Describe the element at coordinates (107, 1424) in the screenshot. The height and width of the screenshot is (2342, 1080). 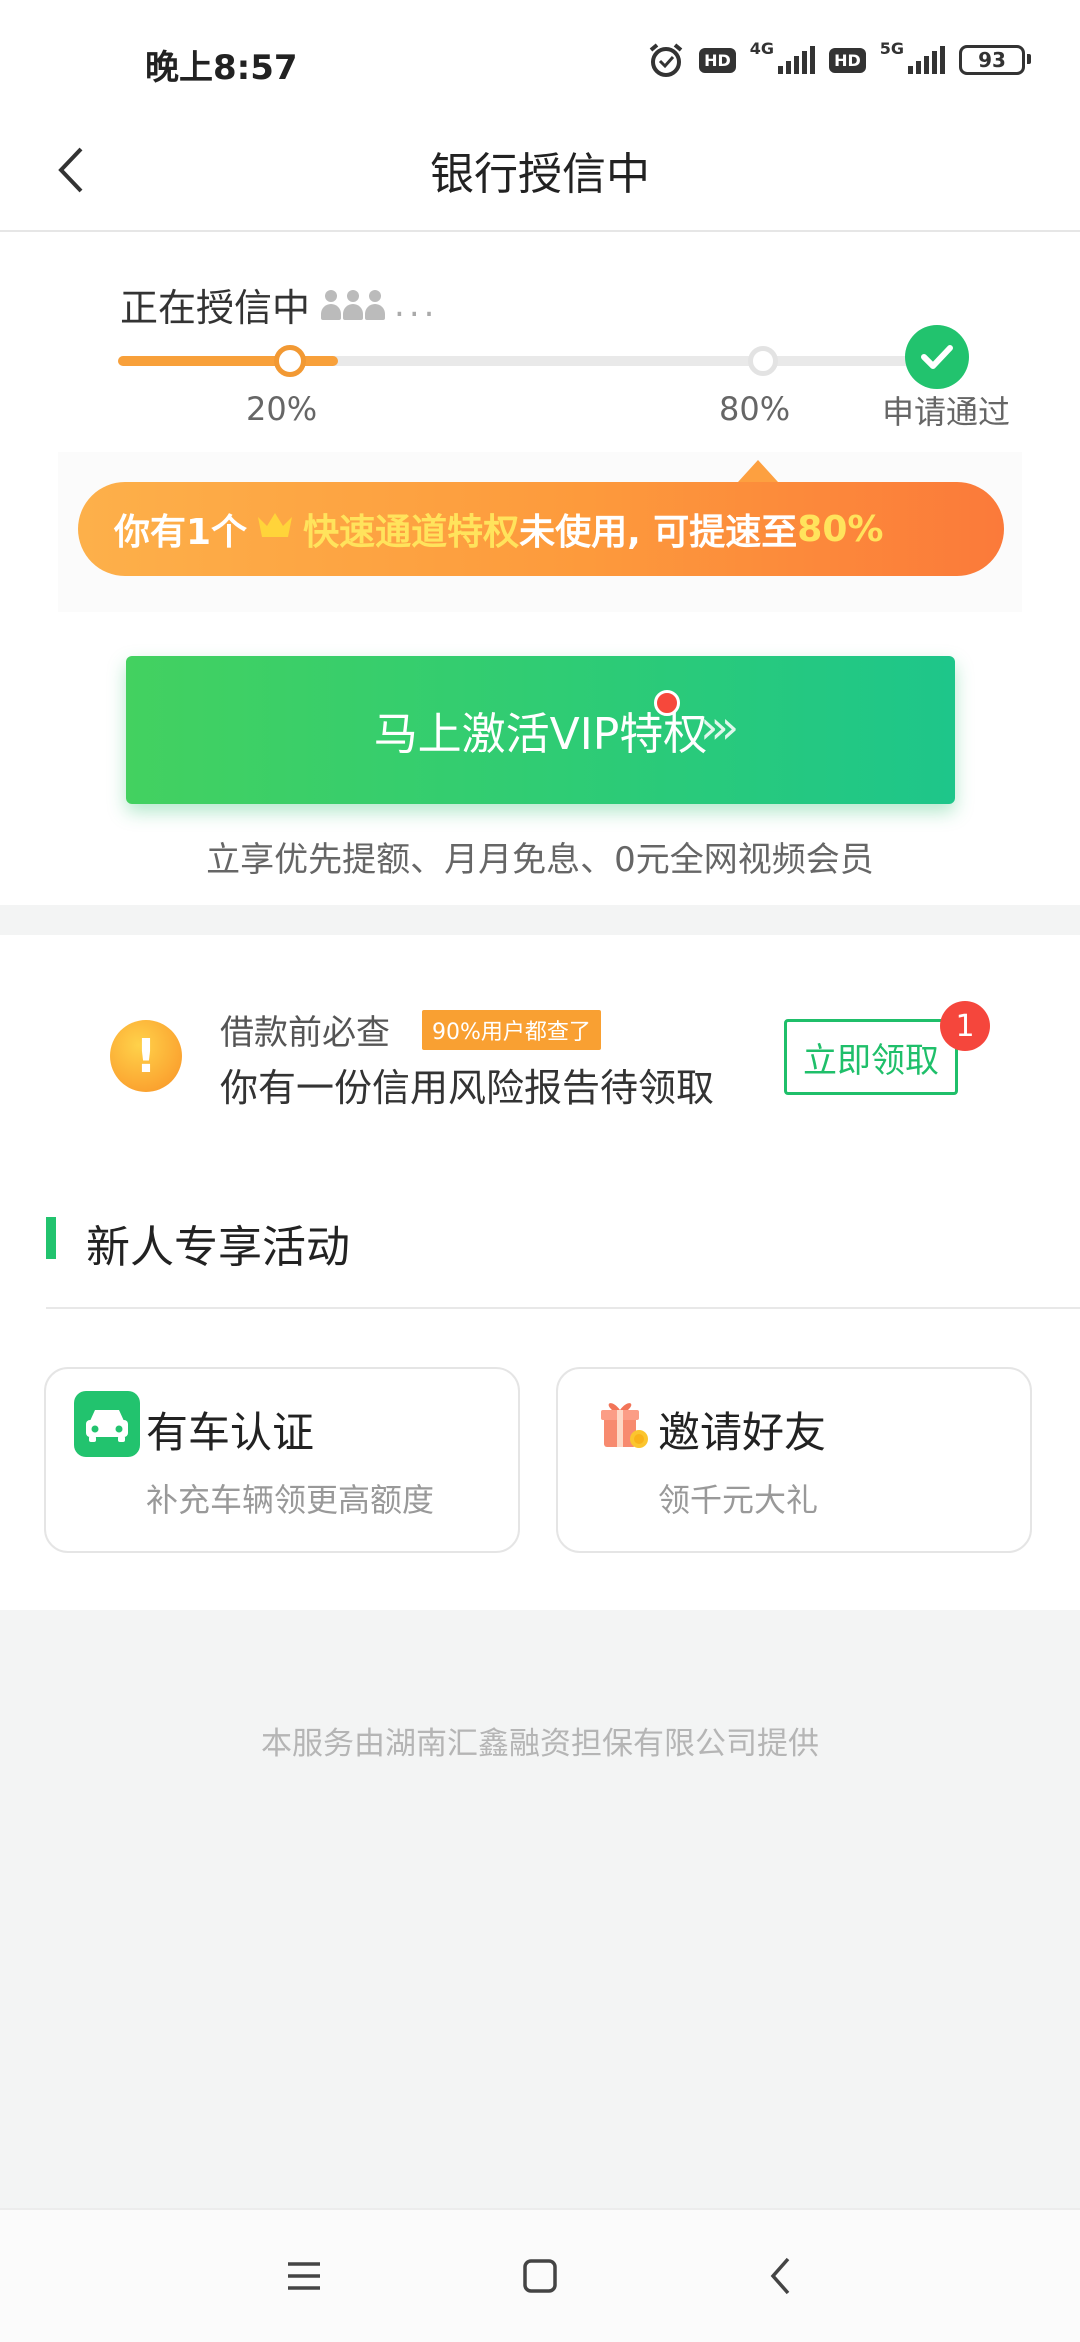
I see `car-icon` at that location.